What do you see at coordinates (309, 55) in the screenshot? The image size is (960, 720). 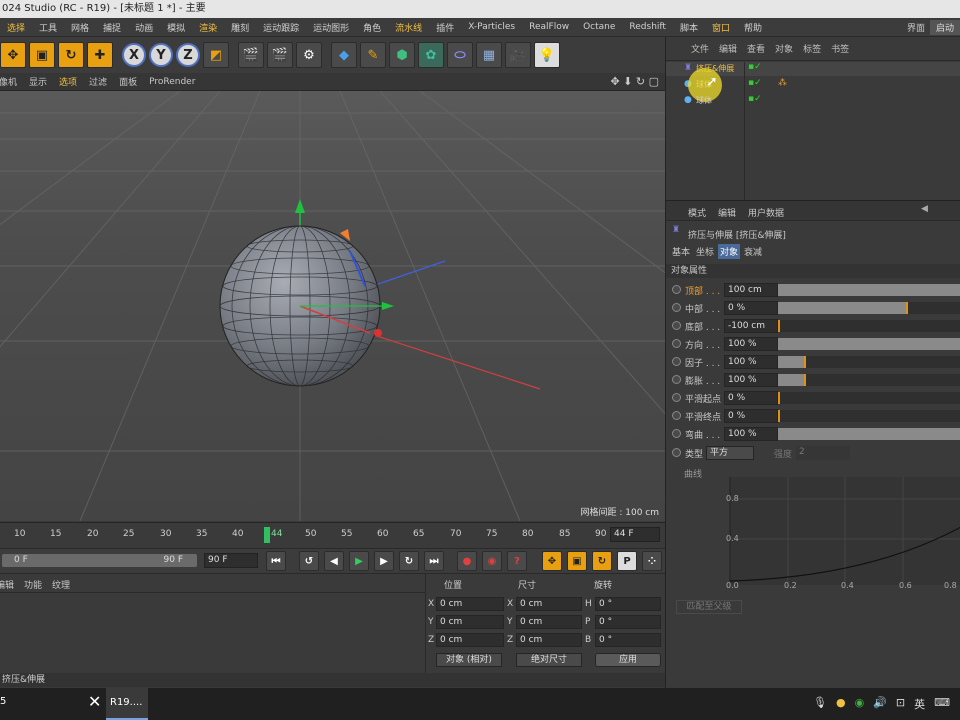 I see `render-settings-icon: ⚙` at bounding box center [309, 55].